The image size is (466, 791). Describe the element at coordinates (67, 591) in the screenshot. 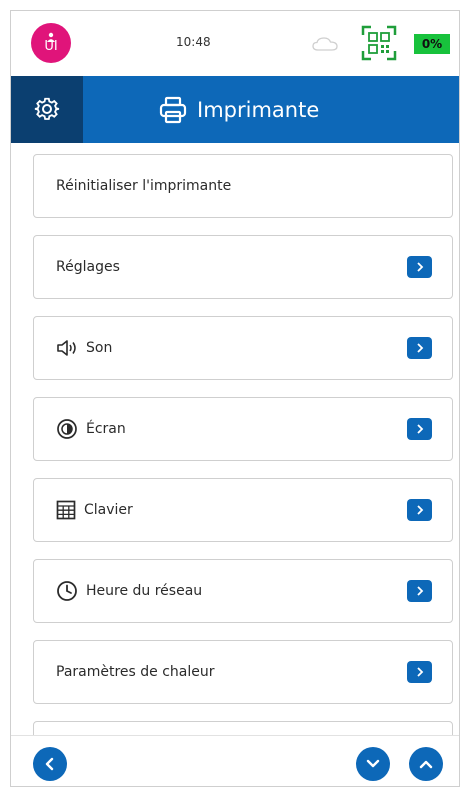

I see `clock-icon` at that location.